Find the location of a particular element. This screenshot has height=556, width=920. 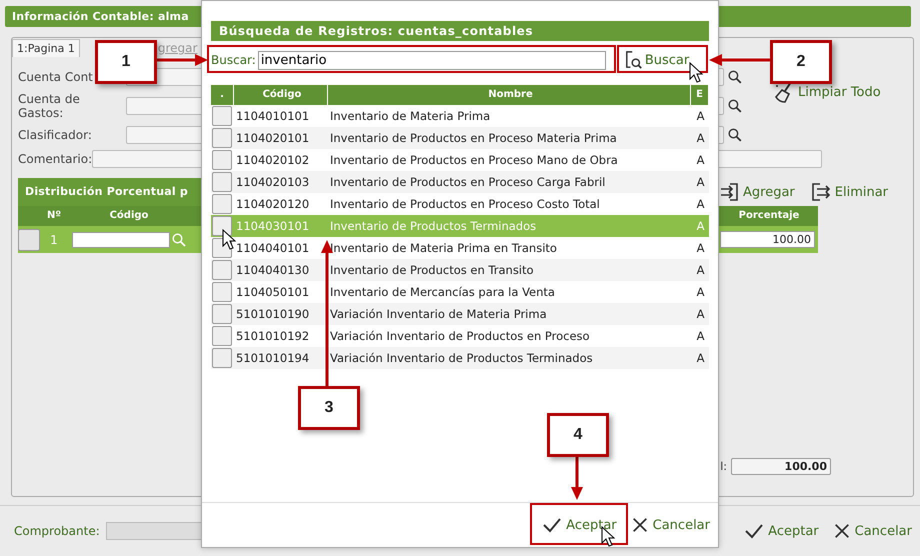

table-cell-text: 1104030101 is located at coordinates (272, 226).